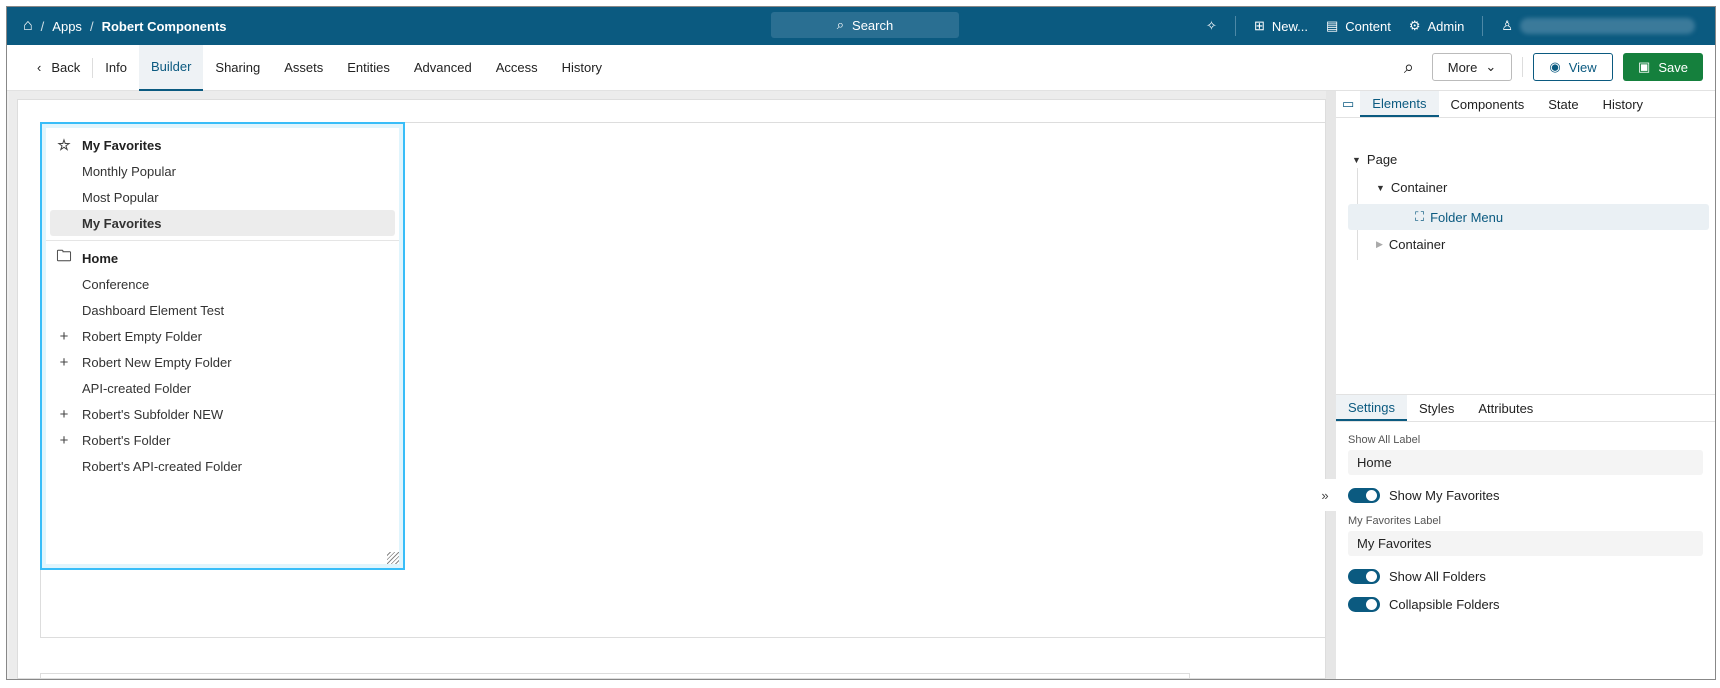  I want to click on list-item-selected: My Favorites, so click(222, 223).